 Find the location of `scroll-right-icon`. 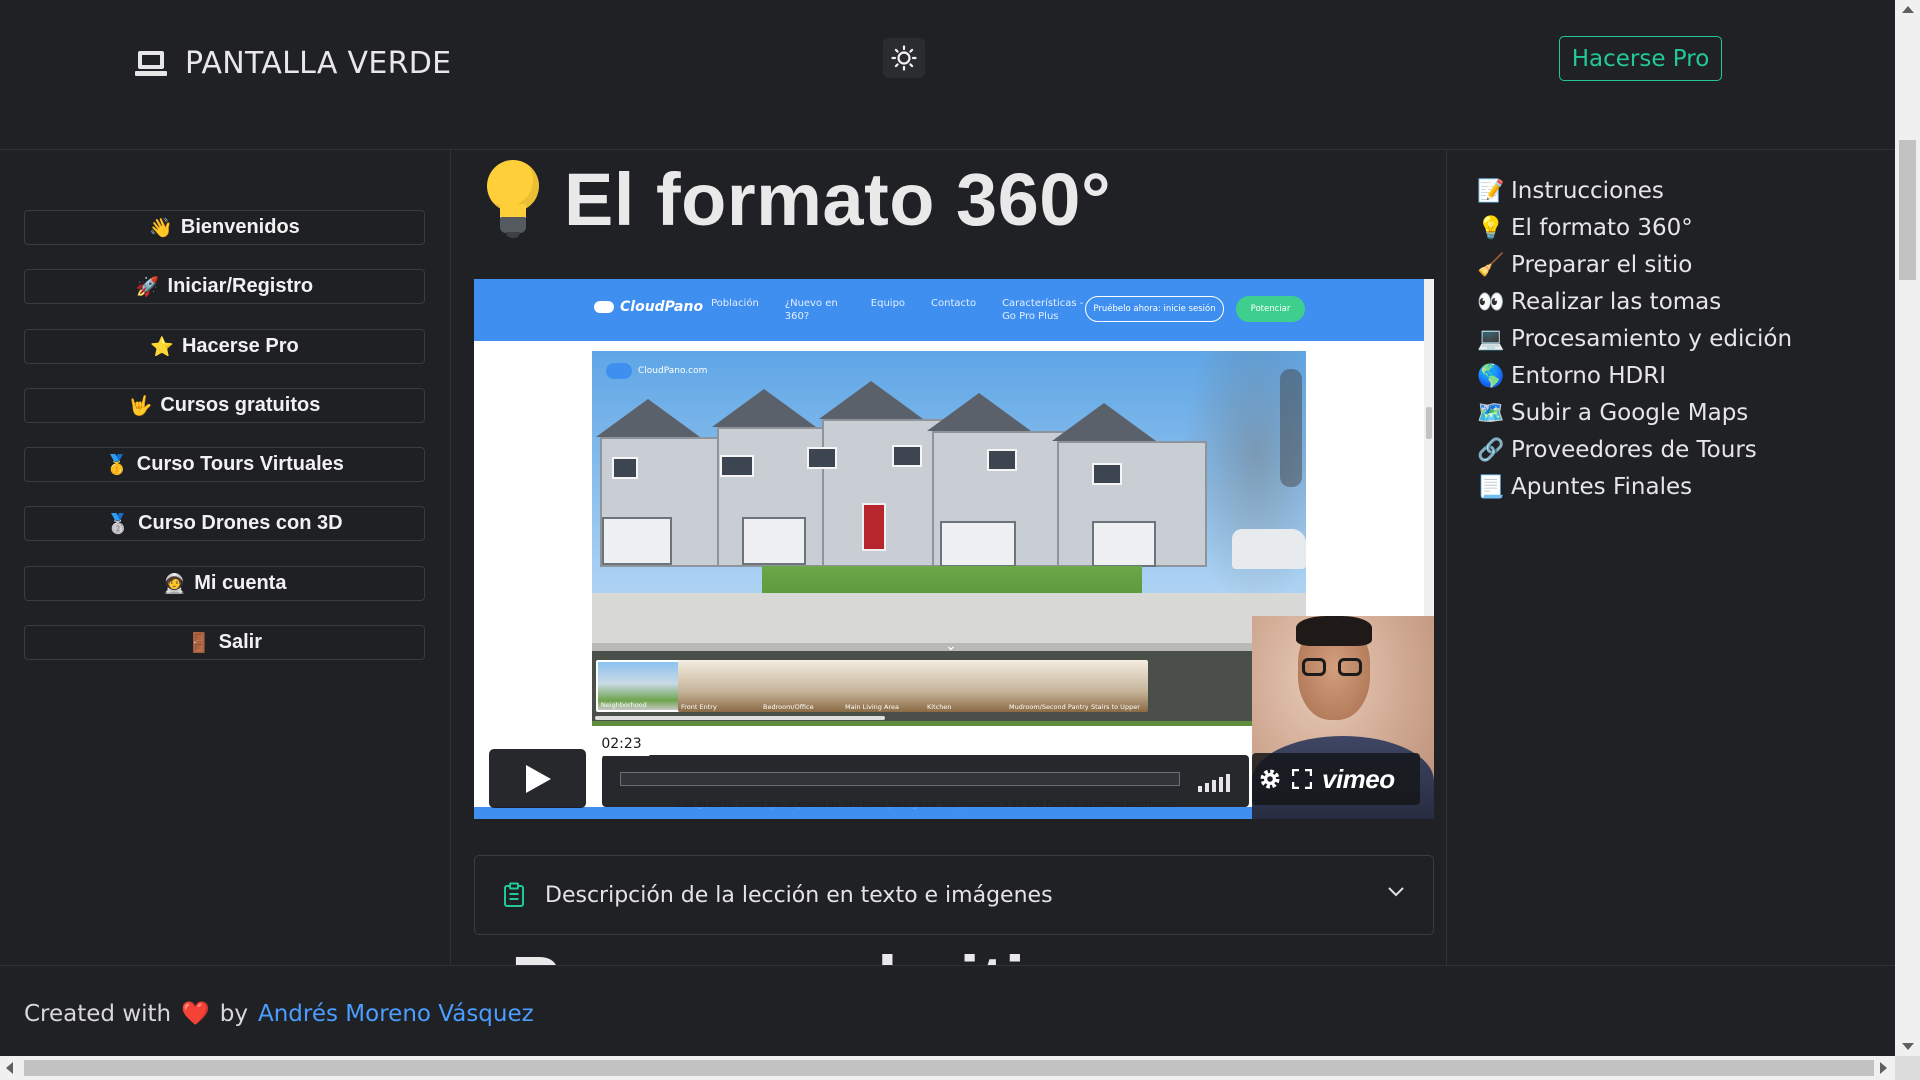

scroll-right-icon is located at coordinates (1883, 1068).